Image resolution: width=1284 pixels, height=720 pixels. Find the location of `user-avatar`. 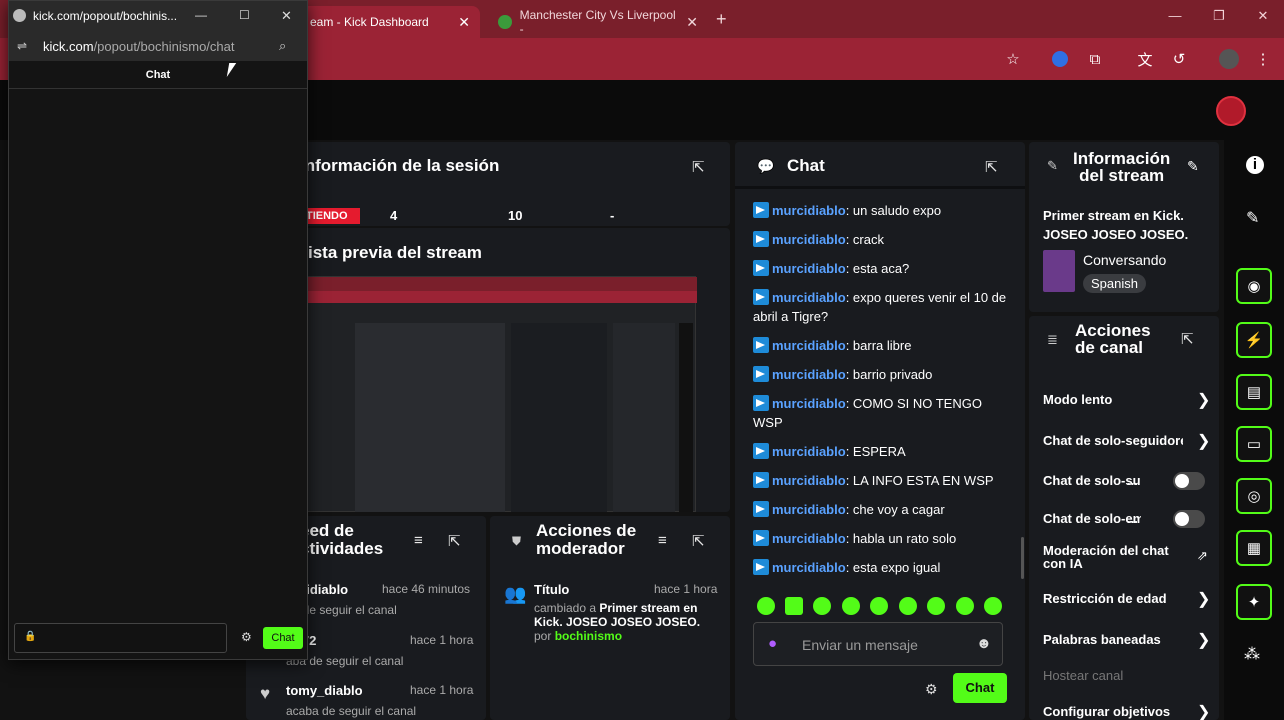

user-avatar is located at coordinates (1231, 111).